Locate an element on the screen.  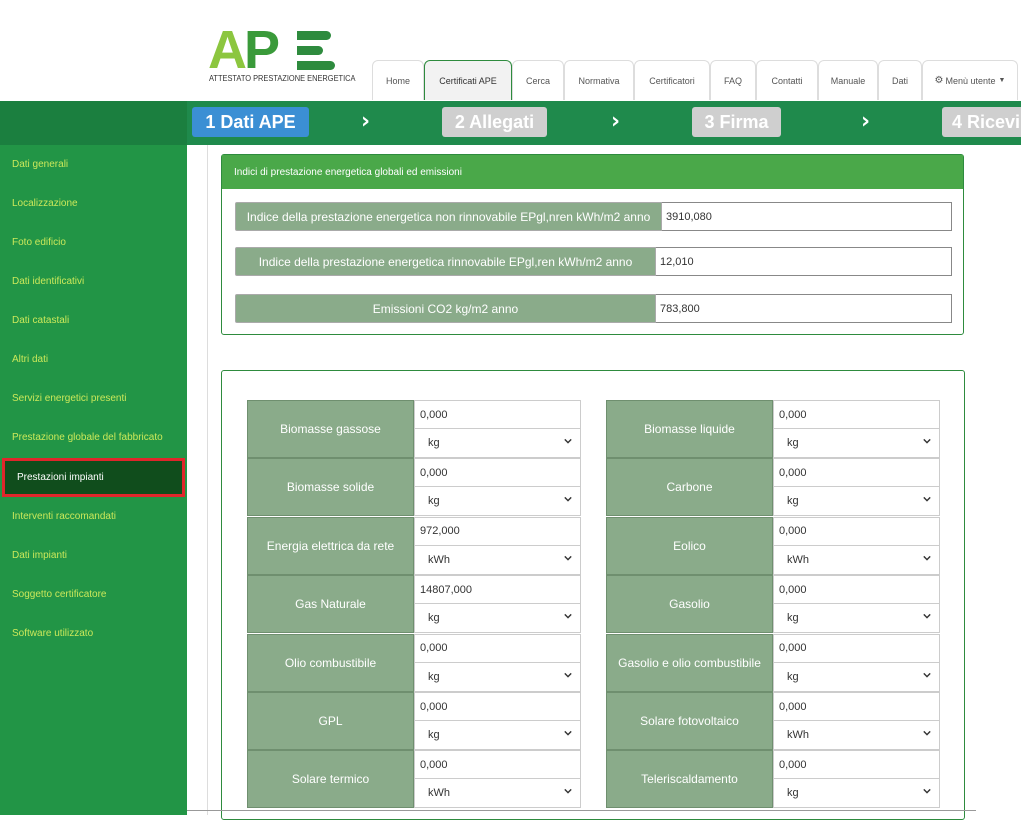
epgl-nren-field: 3910,080 is located at coordinates (807, 216).